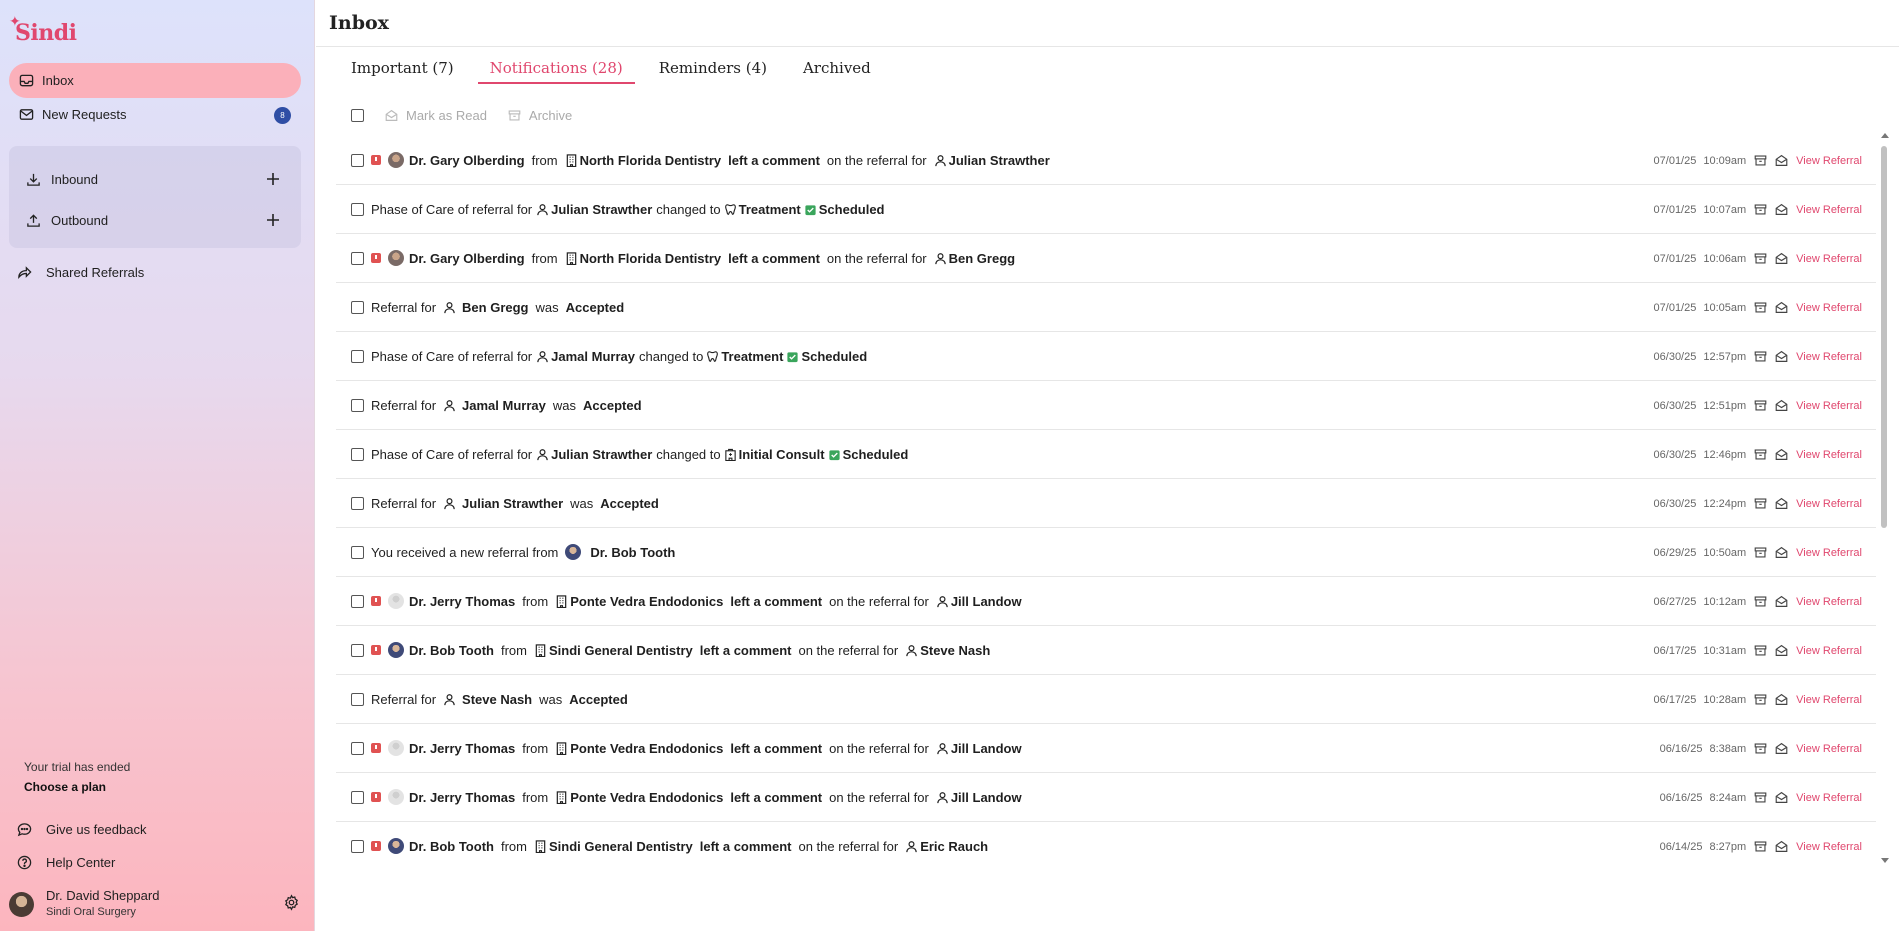  Describe the element at coordinates (837, 71) in the screenshot. I see `tab-archived: Archived` at that location.